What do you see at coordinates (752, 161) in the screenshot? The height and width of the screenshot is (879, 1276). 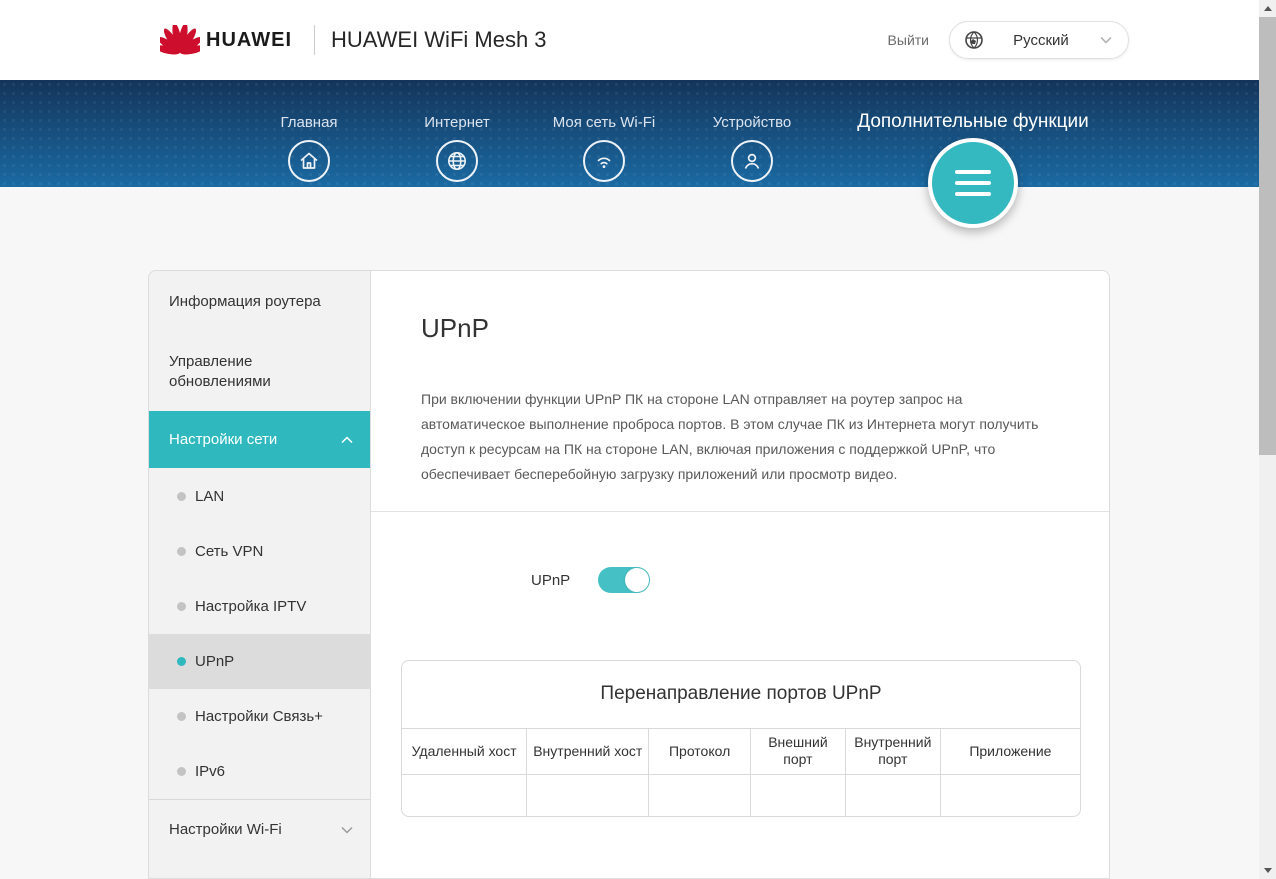 I see `device-user-icon` at bounding box center [752, 161].